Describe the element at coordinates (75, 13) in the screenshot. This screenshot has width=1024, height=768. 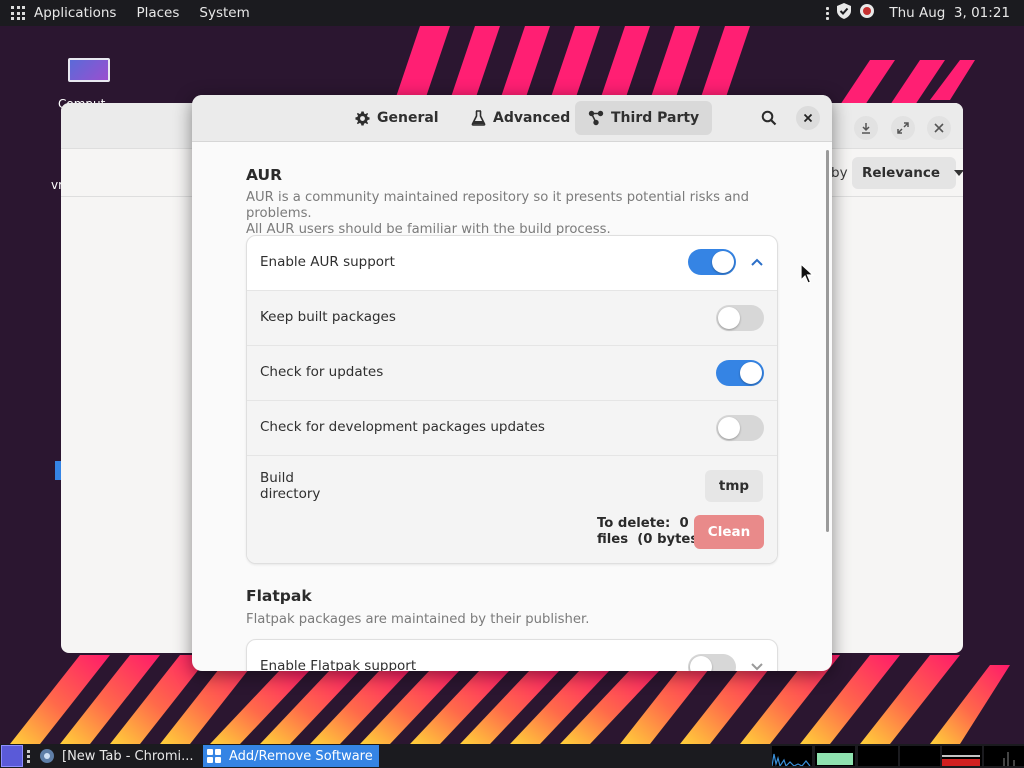
I see `menu-applications: Applications` at that location.